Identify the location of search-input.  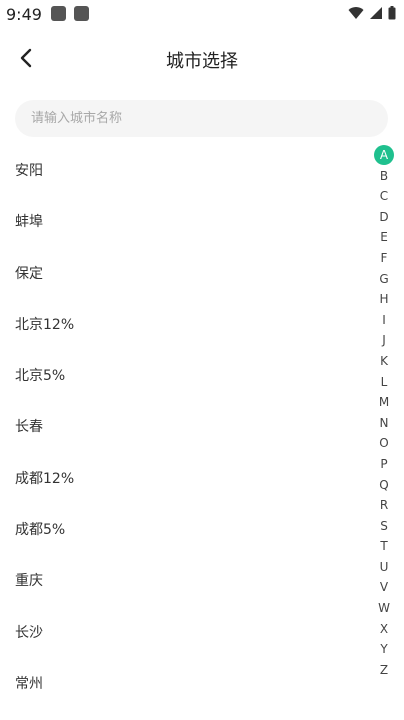
(201, 118).